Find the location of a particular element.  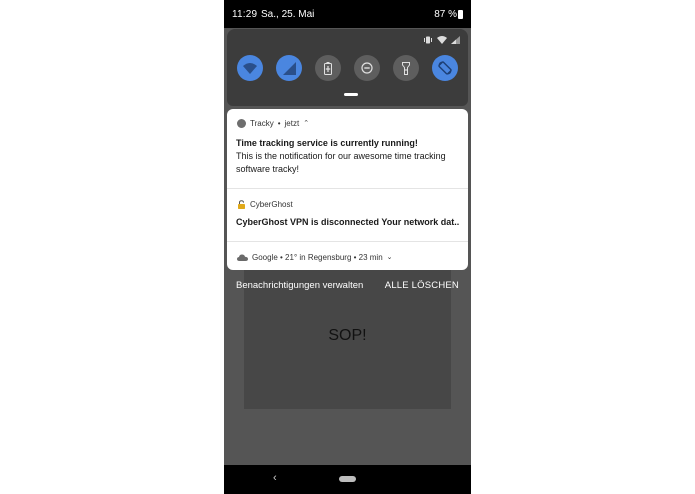

cloud-icon is located at coordinates (242, 257).